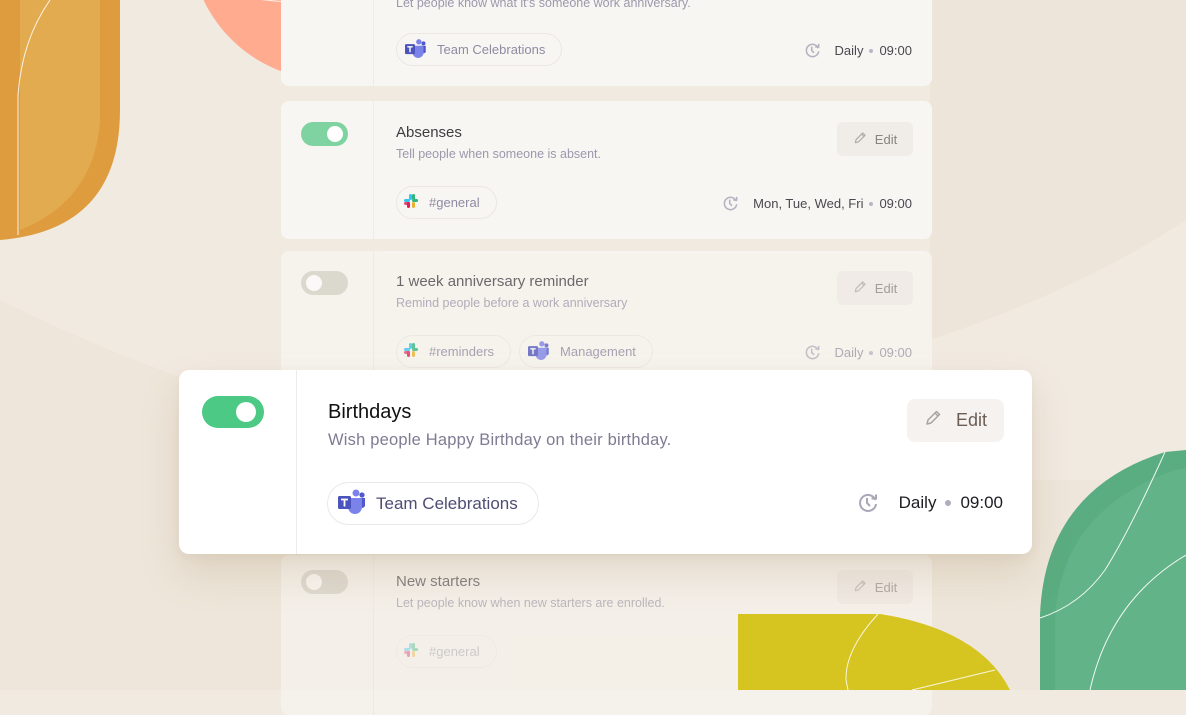 The height and width of the screenshot is (715, 1186). I want to click on card-title: Birthdays, so click(370, 412).